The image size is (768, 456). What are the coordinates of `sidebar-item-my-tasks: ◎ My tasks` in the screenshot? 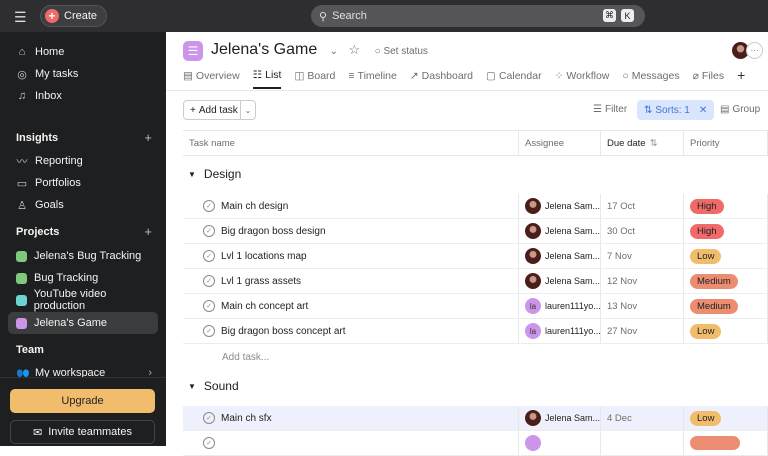 It's located at (83, 74).